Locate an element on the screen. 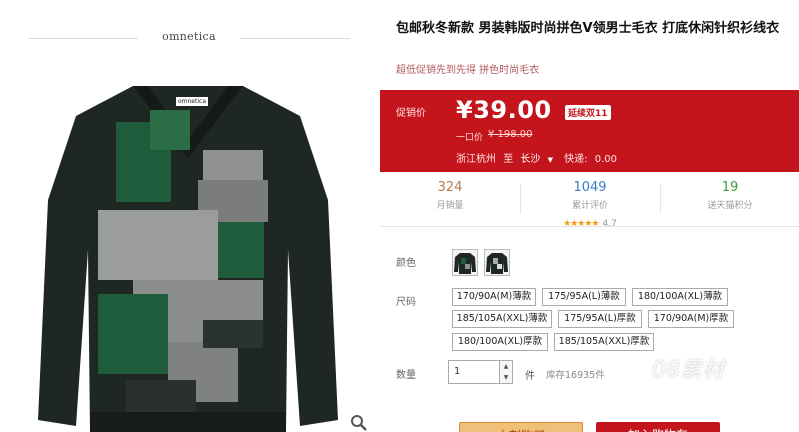 The height and width of the screenshot is (432, 799). sales-count: 324 is located at coordinates (450, 187).